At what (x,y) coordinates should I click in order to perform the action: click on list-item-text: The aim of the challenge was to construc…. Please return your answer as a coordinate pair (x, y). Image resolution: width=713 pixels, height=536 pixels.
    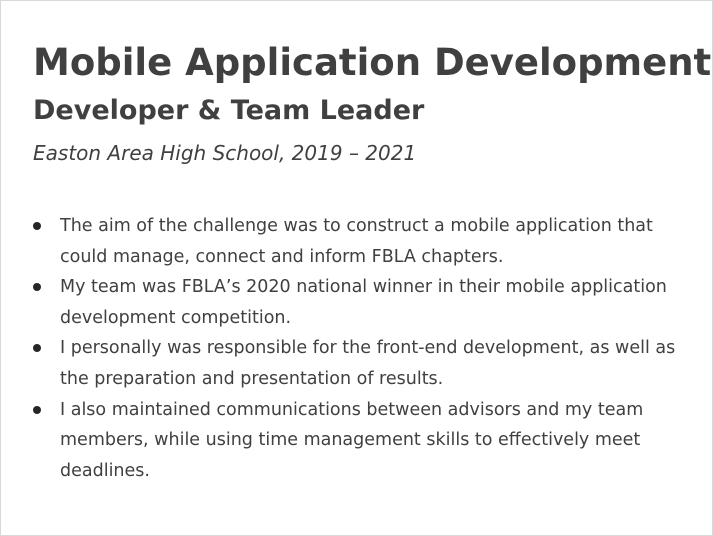
    Looking at the image, I should click on (356, 241).